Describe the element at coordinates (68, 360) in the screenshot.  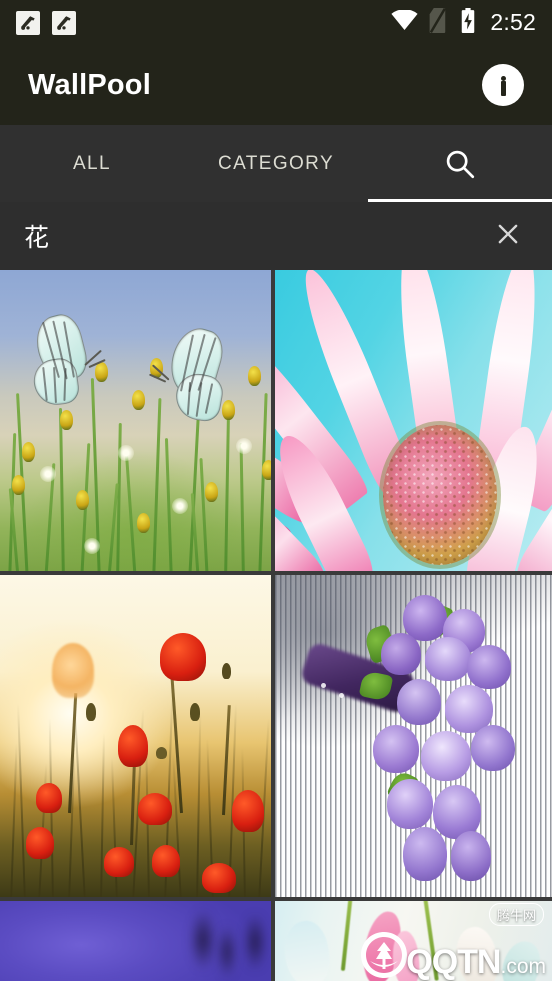
I see `butterfly-left` at that location.